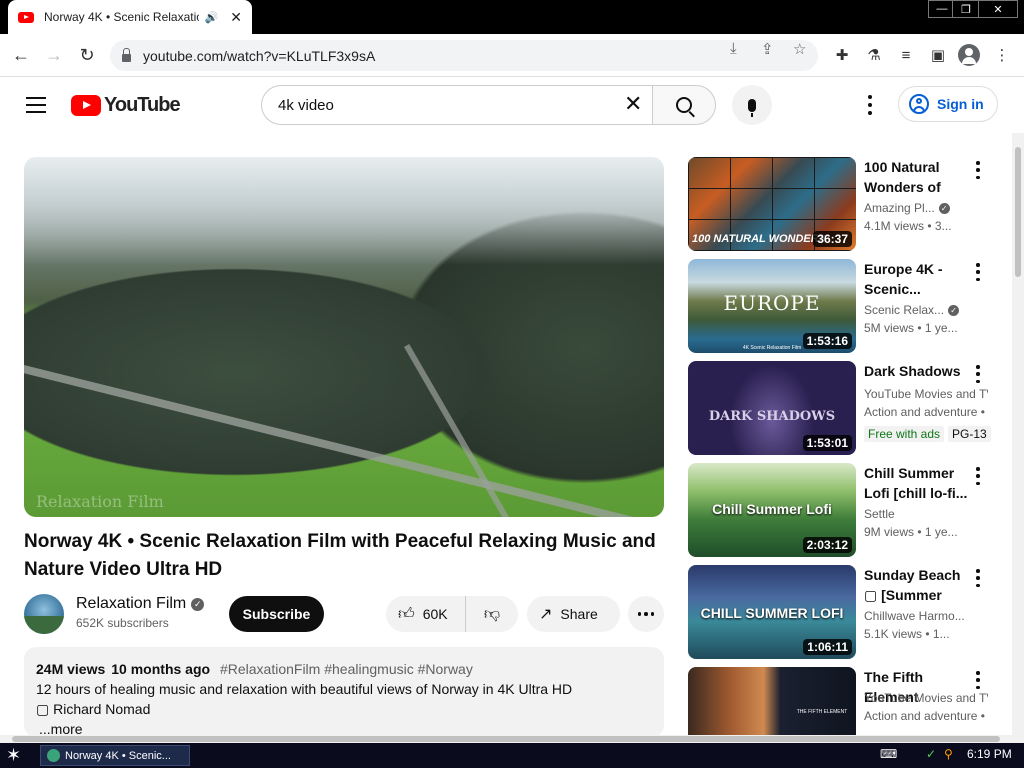  What do you see at coordinates (21, 55) in the screenshot?
I see `back-arrow-icon: ←` at bounding box center [21, 55].